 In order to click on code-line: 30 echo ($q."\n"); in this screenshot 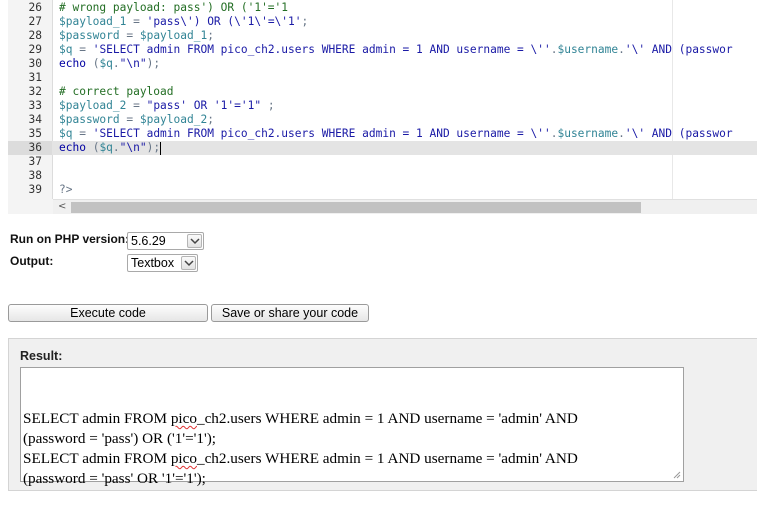, I will do `click(382, 64)`.